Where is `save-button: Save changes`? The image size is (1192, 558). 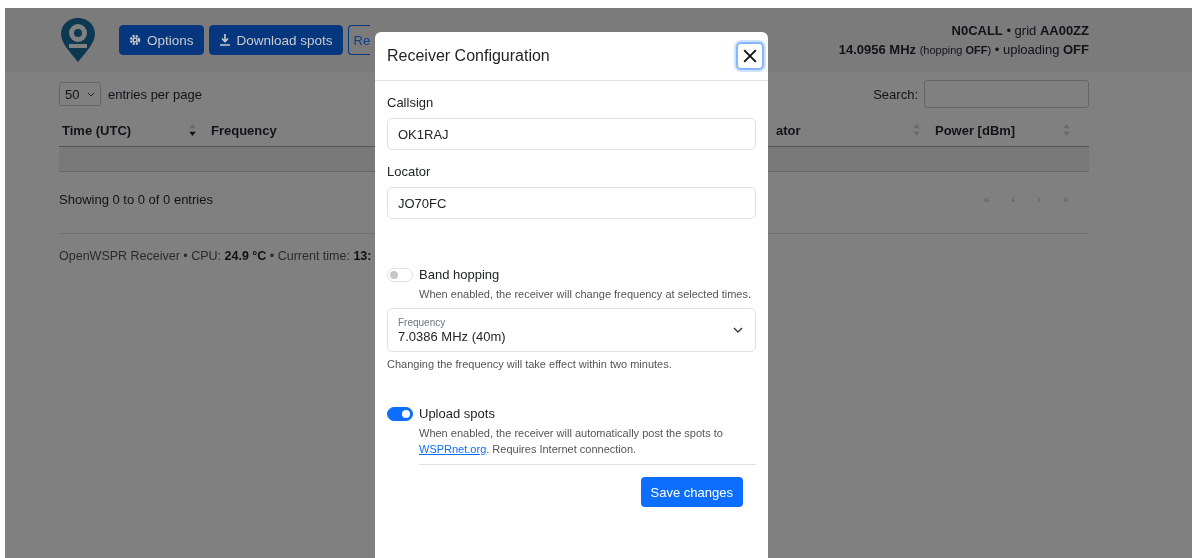 save-button: Save changes is located at coordinates (691, 492).